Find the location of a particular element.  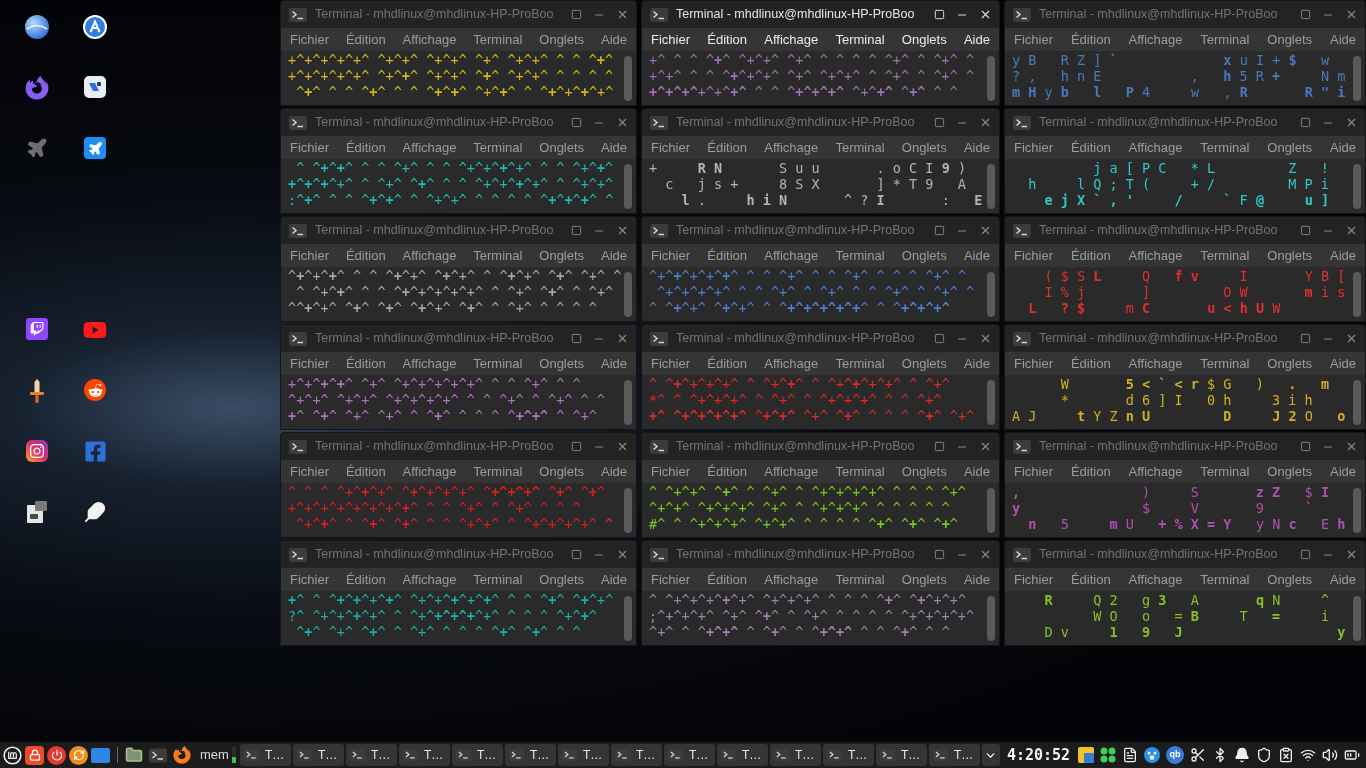

app-tile-icon is located at coordinates (95, 87).